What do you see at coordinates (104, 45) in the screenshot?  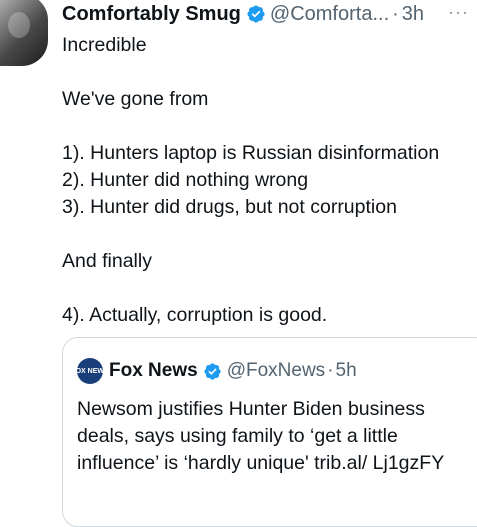 I see `tweet-line: Incredible` at bounding box center [104, 45].